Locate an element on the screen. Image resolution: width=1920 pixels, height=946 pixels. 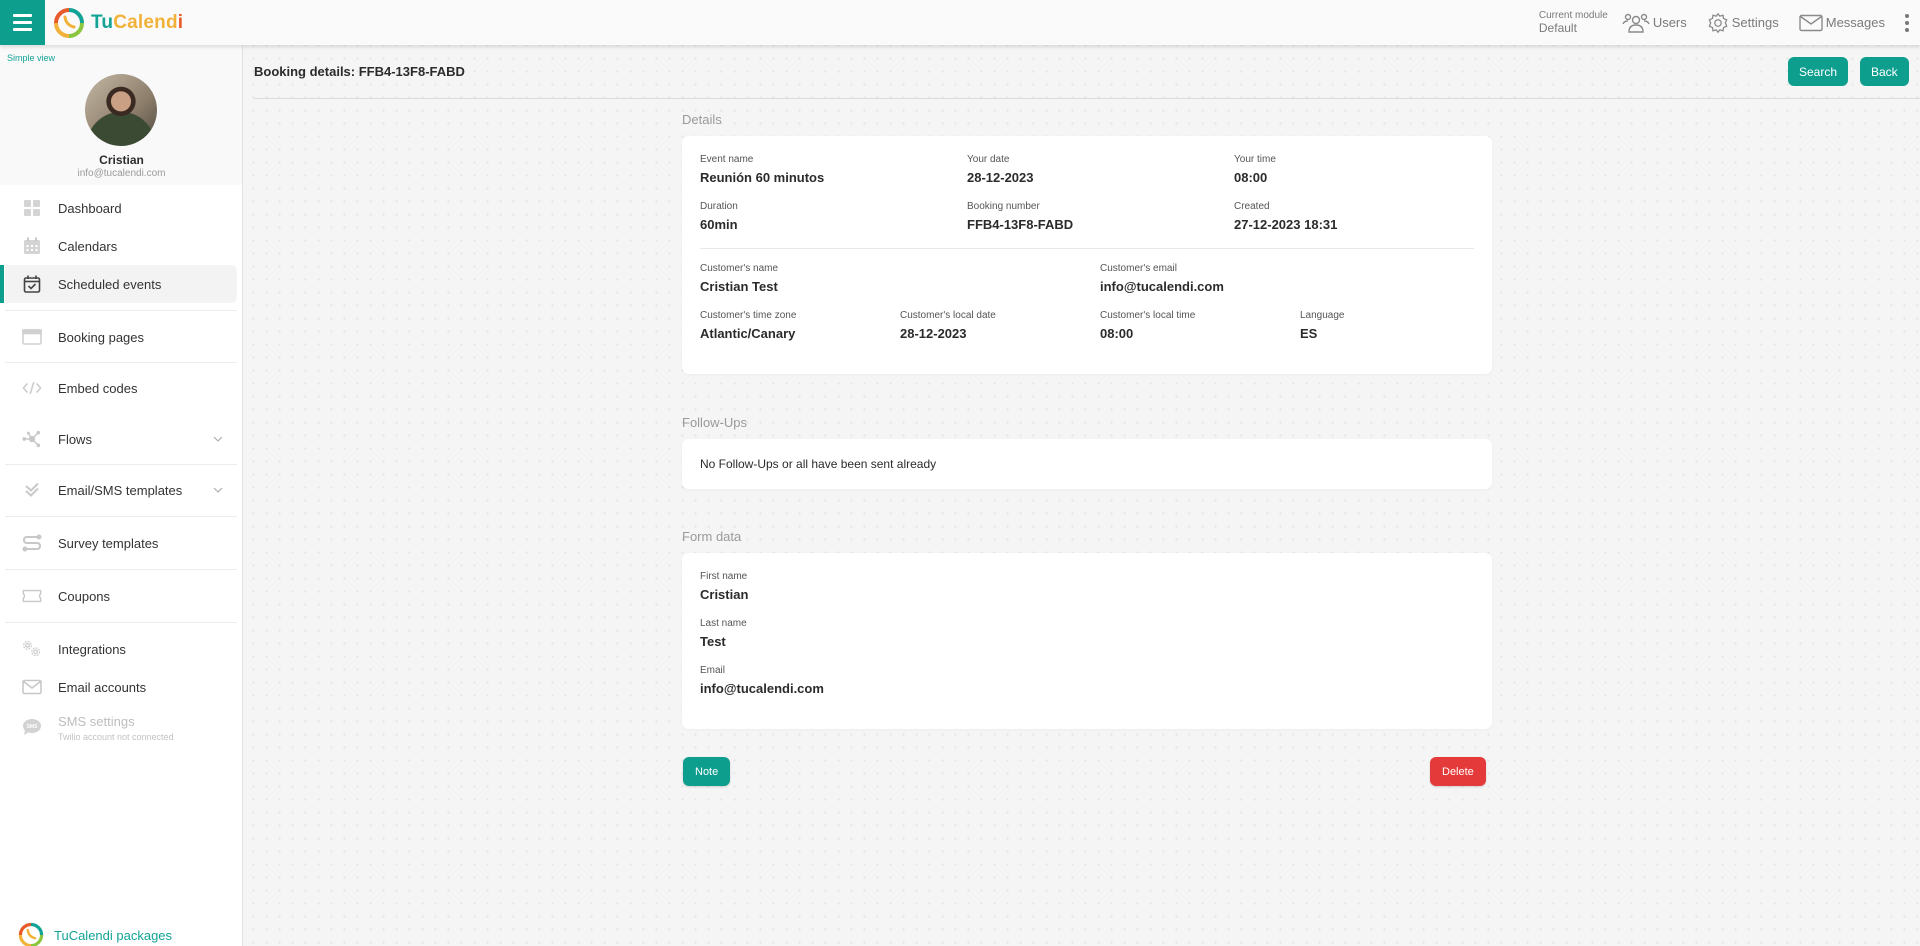
settings-link-label: Settings is located at coordinates (1755, 22).